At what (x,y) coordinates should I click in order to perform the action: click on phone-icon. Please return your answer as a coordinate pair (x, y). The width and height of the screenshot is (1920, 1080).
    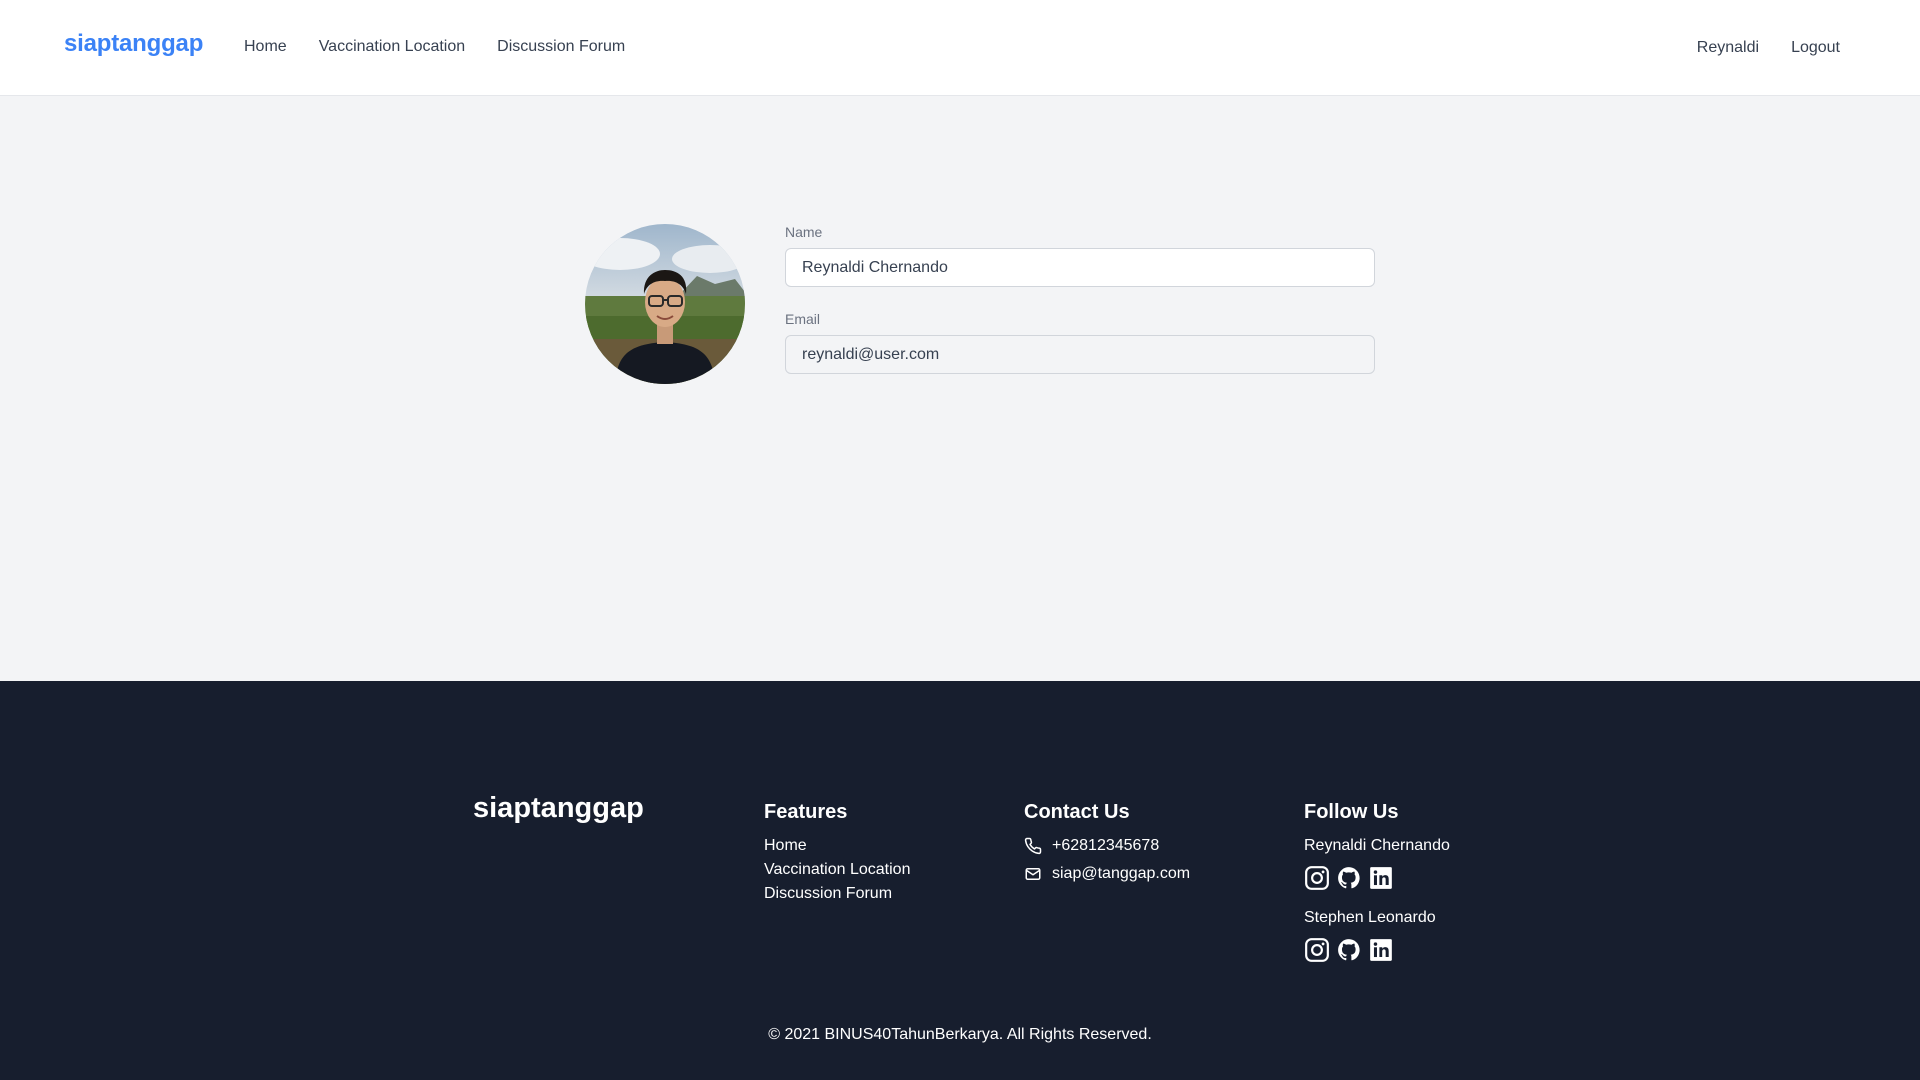
    Looking at the image, I should click on (1033, 846).